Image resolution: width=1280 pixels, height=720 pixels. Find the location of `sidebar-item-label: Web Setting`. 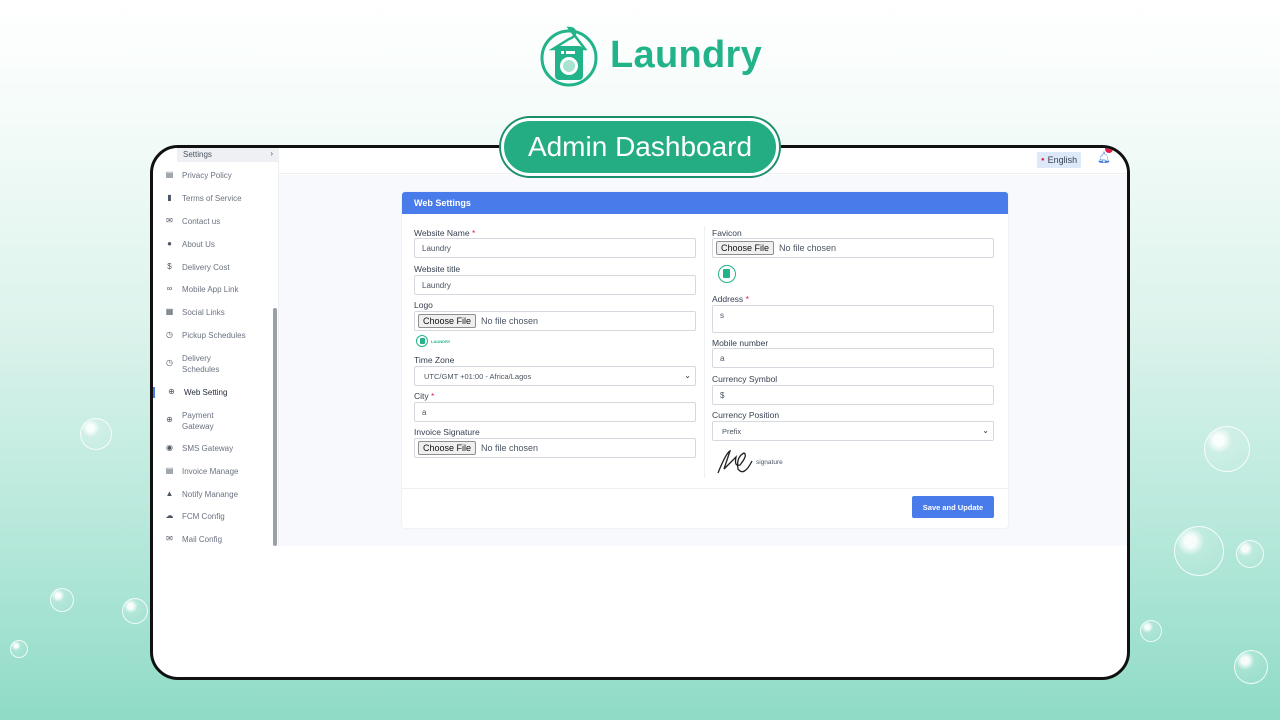

sidebar-item-label: Web Setting is located at coordinates (206, 392).